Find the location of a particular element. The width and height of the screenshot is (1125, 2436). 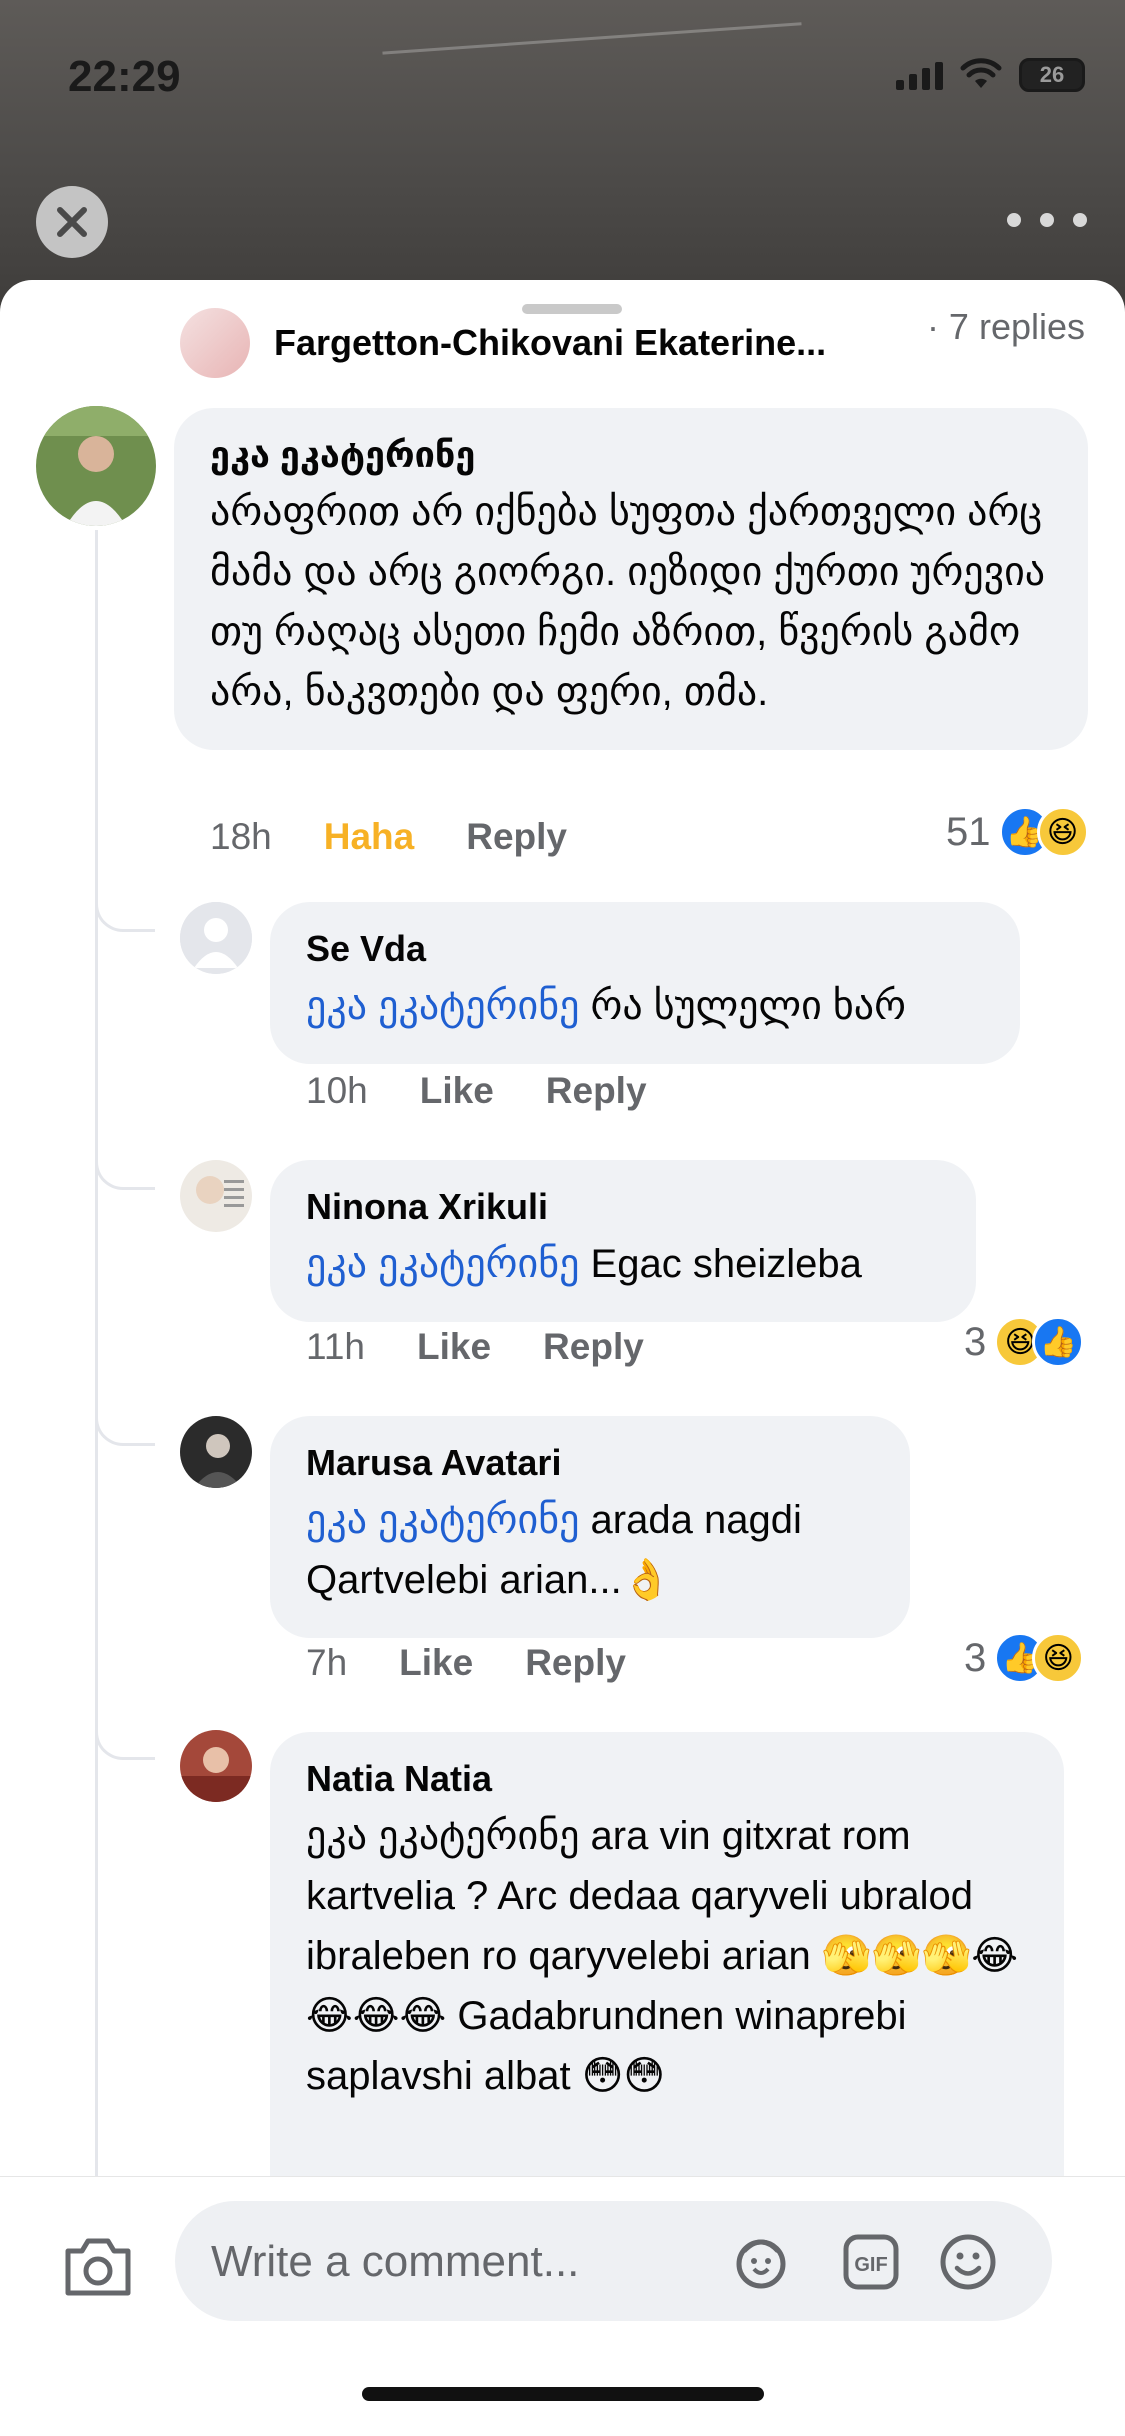

reply-time: 7h is located at coordinates (327, 1662).